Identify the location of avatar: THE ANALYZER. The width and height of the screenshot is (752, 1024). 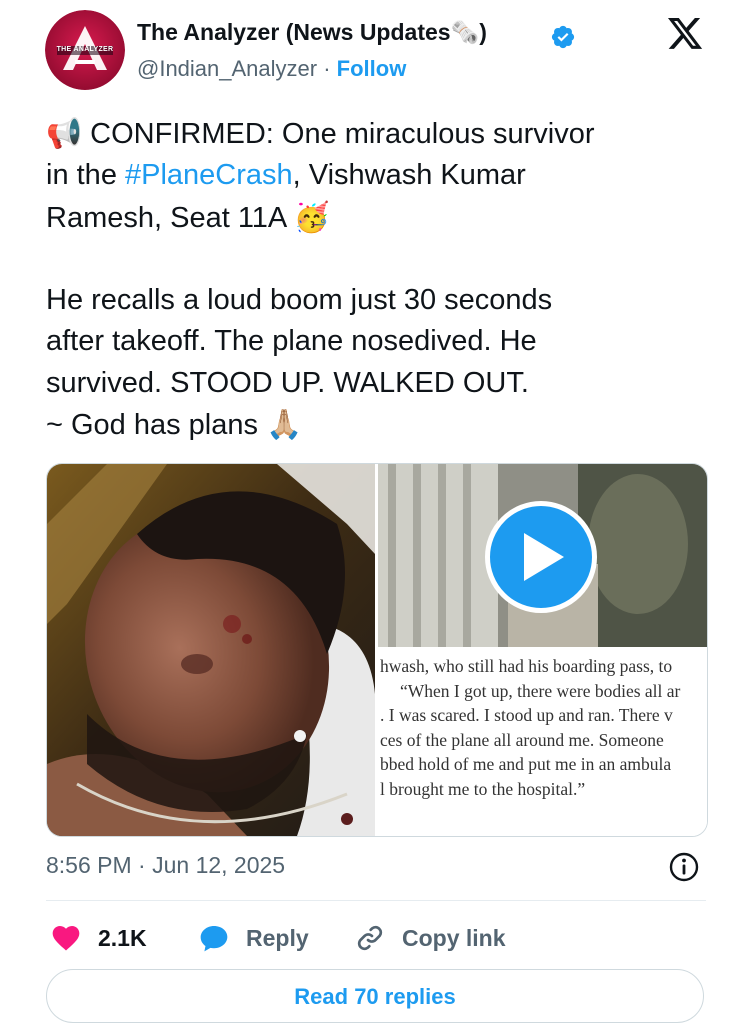
(85, 50).